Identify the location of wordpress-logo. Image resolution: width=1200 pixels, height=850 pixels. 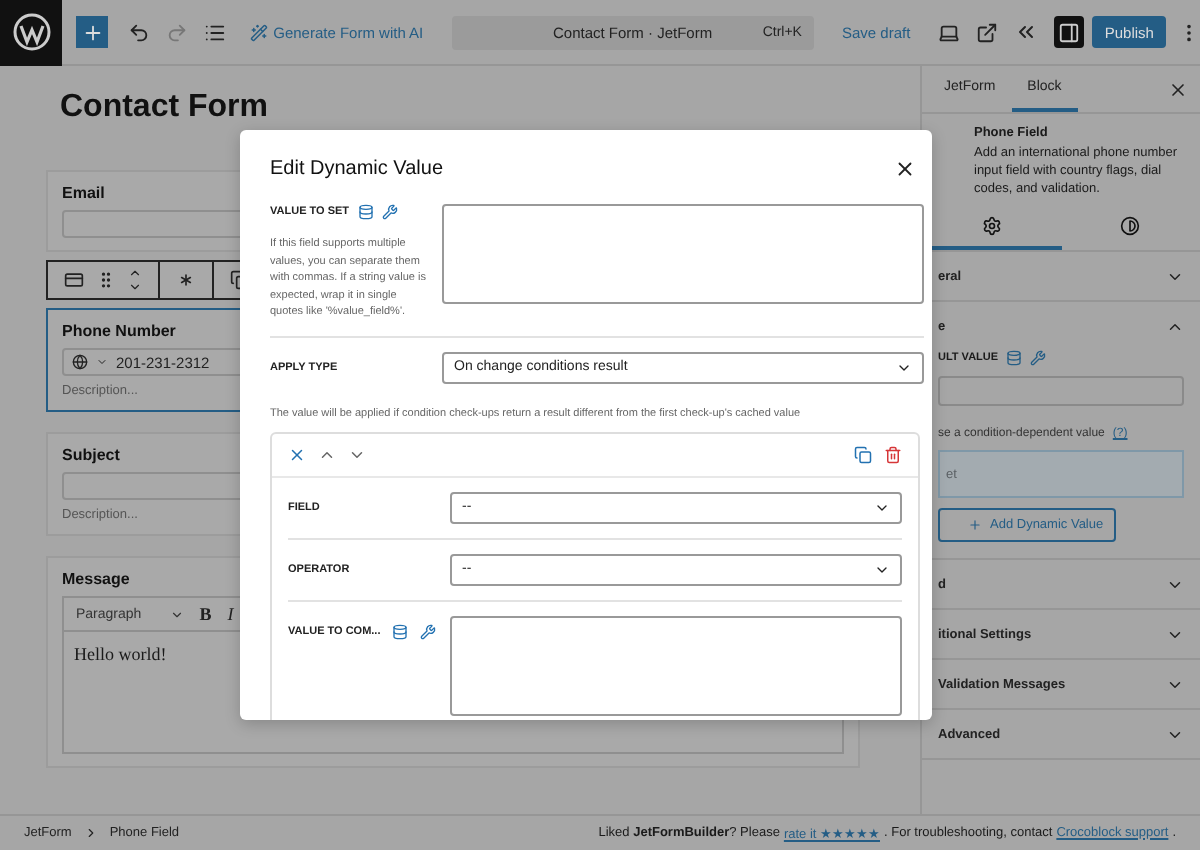
(31, 32).